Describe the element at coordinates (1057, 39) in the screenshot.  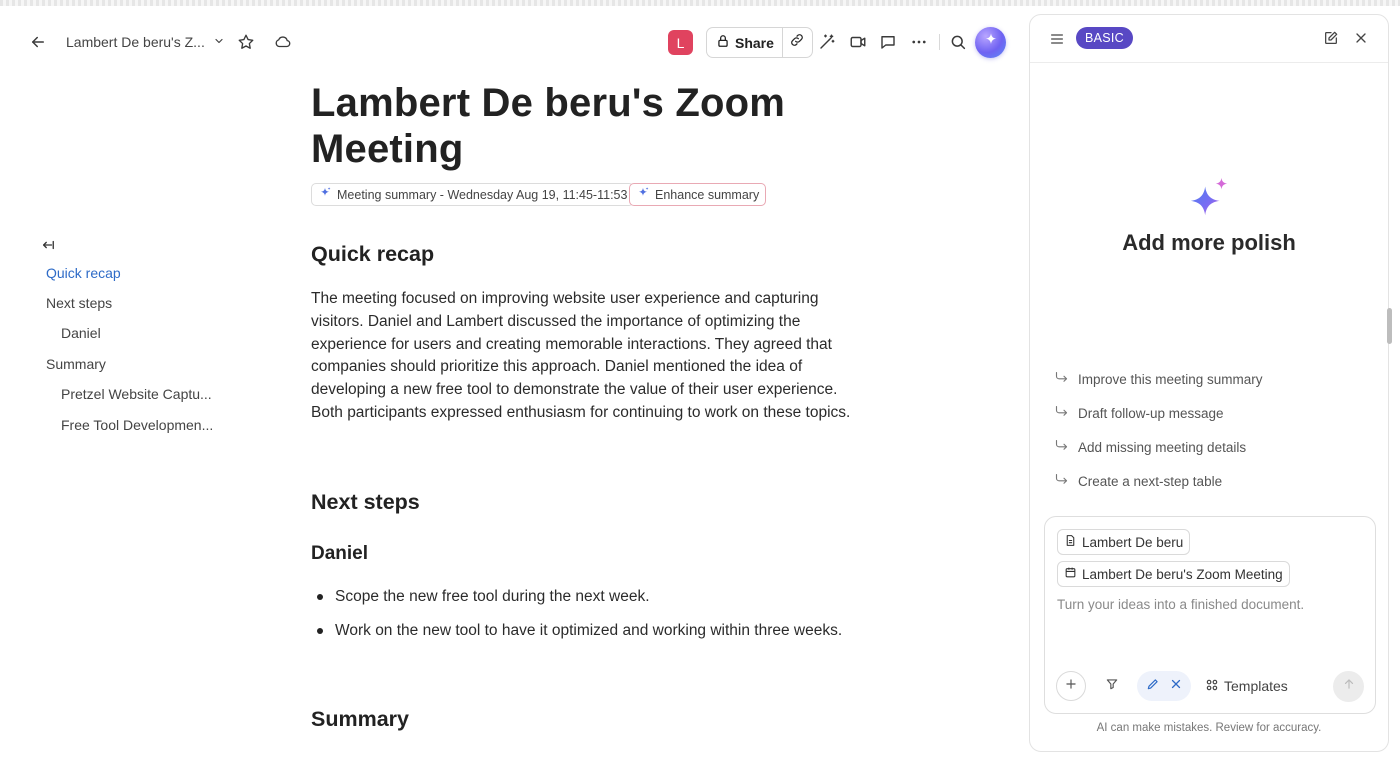
I see `menu-icon` at that location.